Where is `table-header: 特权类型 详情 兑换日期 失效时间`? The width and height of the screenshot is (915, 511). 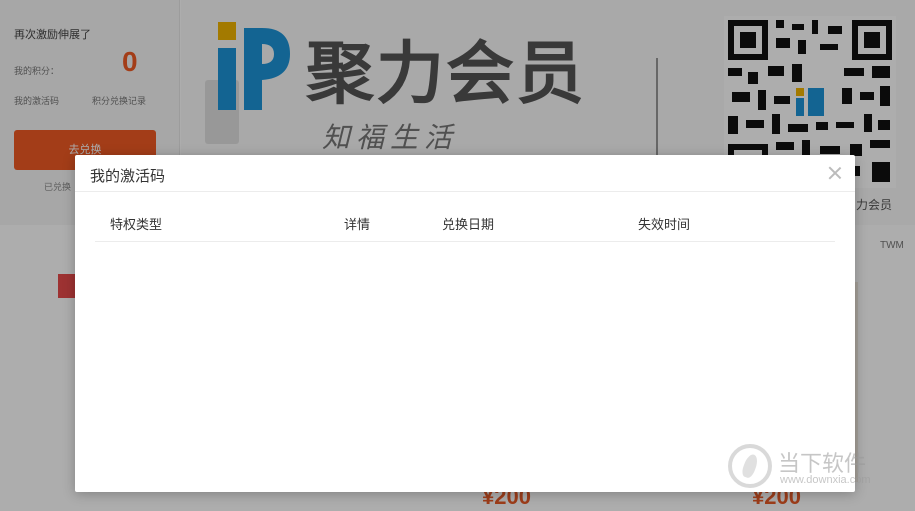 table-header: 特权类型 详情 兑换日期 失效时间 is located at coordinates (465, 223).